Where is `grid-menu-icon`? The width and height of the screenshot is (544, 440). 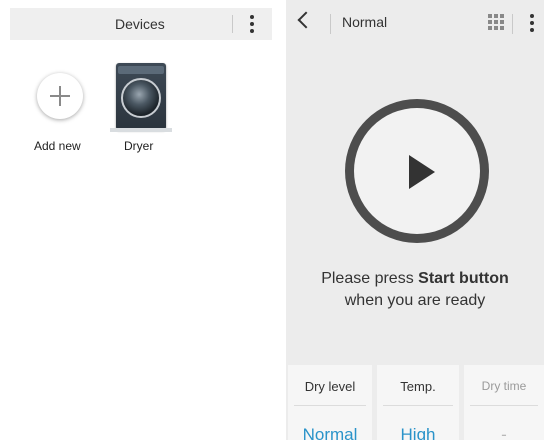 grid-menu-icon is located at coordinates (496, 22).